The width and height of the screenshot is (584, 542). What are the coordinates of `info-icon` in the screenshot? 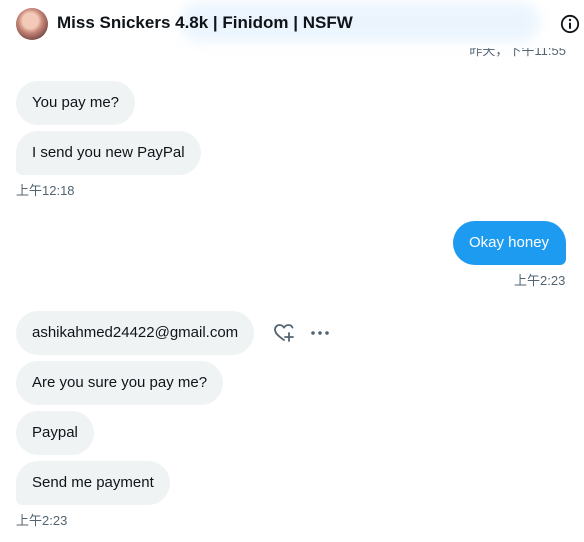 It's located at (570, 24).